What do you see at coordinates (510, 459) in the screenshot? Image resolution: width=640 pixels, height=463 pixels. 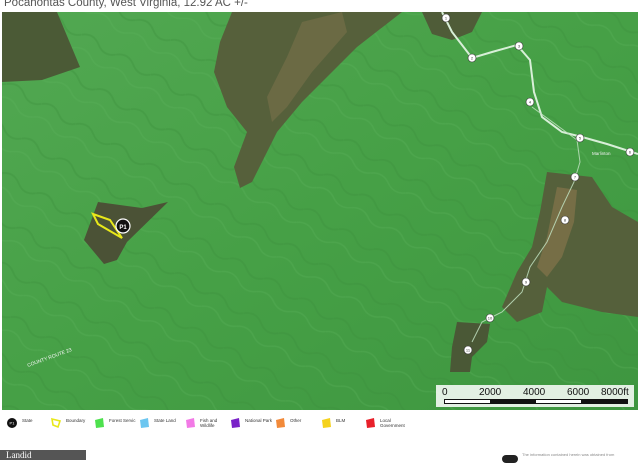 I see `info-icon` at bounding box center [510, 459].